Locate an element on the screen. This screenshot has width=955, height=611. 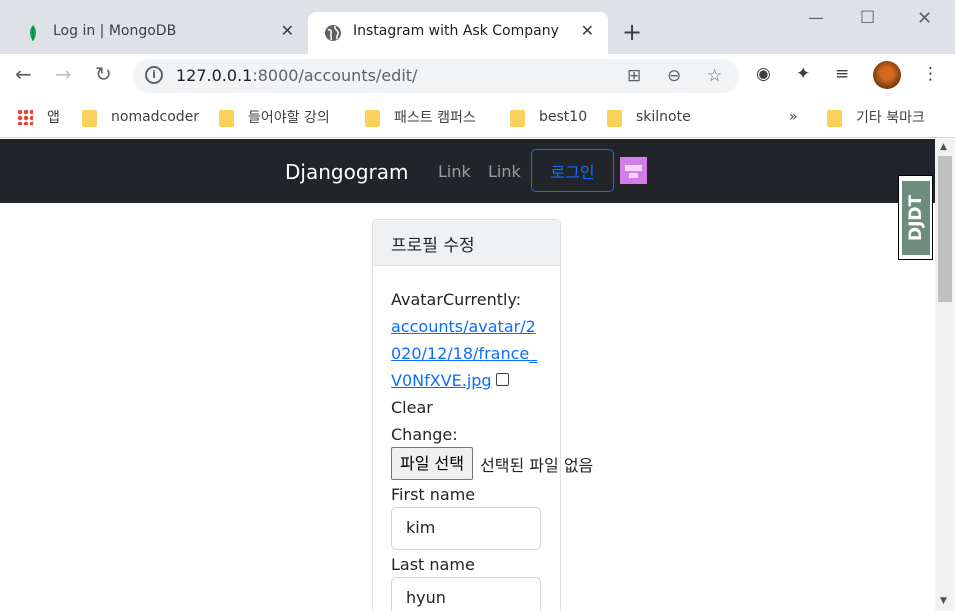
file-status: 선택된 파일 없음 is located at coordinates (537, 465).